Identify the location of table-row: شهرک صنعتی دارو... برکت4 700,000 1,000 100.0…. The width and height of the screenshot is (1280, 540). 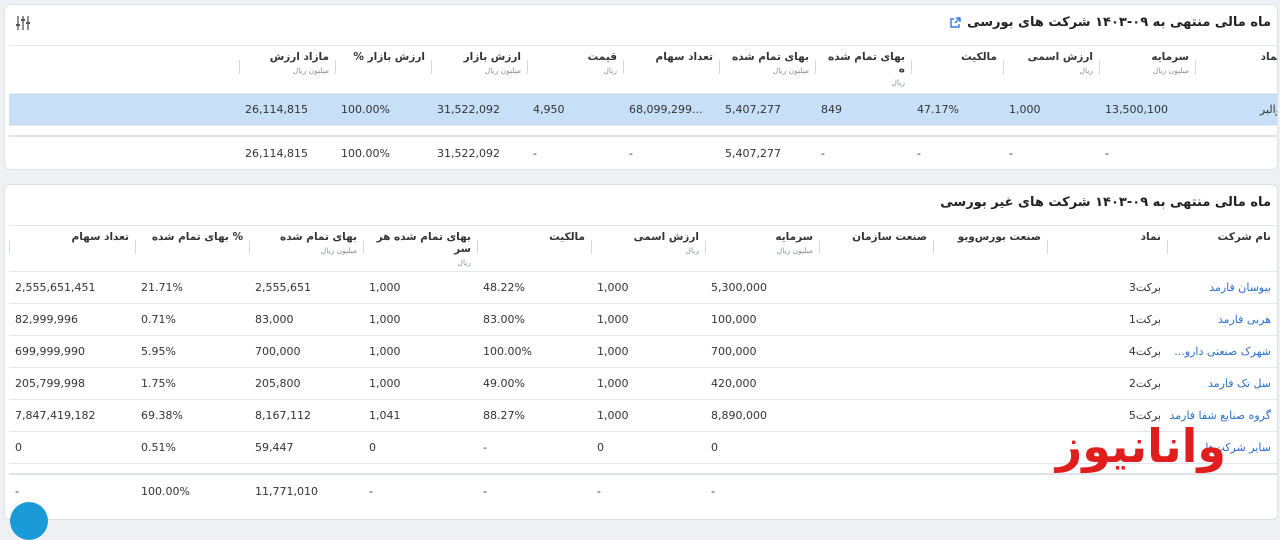
(643, 351).